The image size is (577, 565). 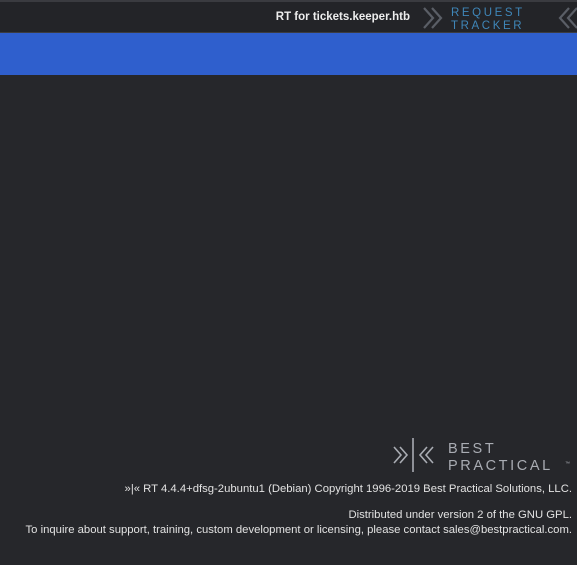 I want to click on brand-text-best: BEST, so click(x=472, y=449).